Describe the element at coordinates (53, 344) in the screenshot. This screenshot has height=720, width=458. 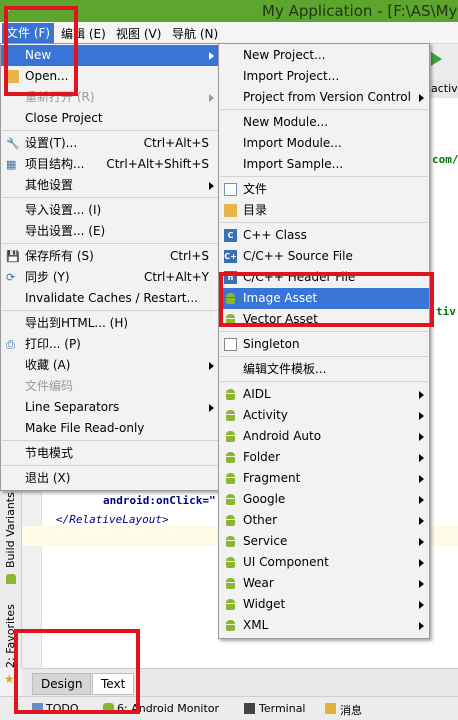
I see `menu-item-label: 打印... (P)` at that location.